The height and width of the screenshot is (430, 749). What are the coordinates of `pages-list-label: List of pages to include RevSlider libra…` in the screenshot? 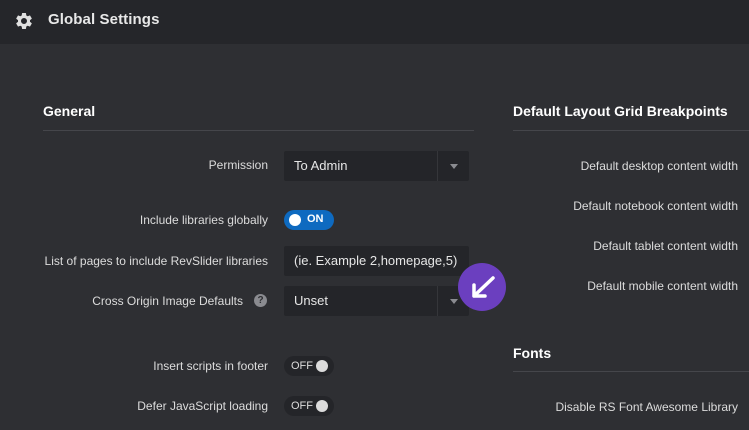 It's located at (156, 261).